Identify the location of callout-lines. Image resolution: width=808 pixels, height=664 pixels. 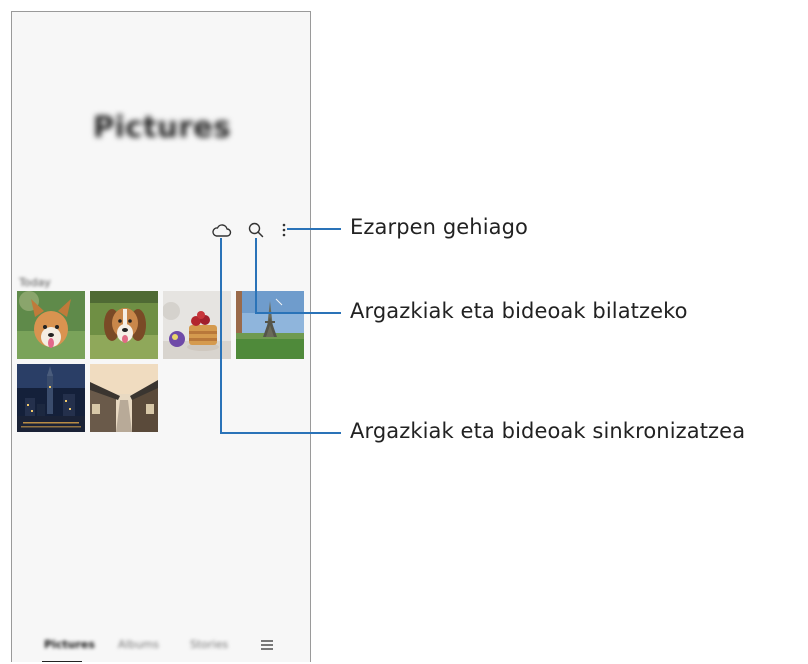
(280, 331).